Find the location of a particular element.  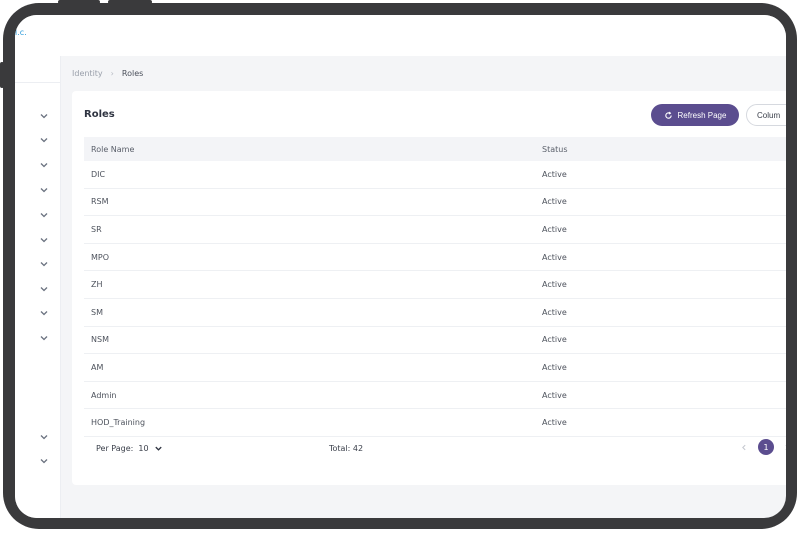

role-name-cell: AM is located at coordinates (97, 367).